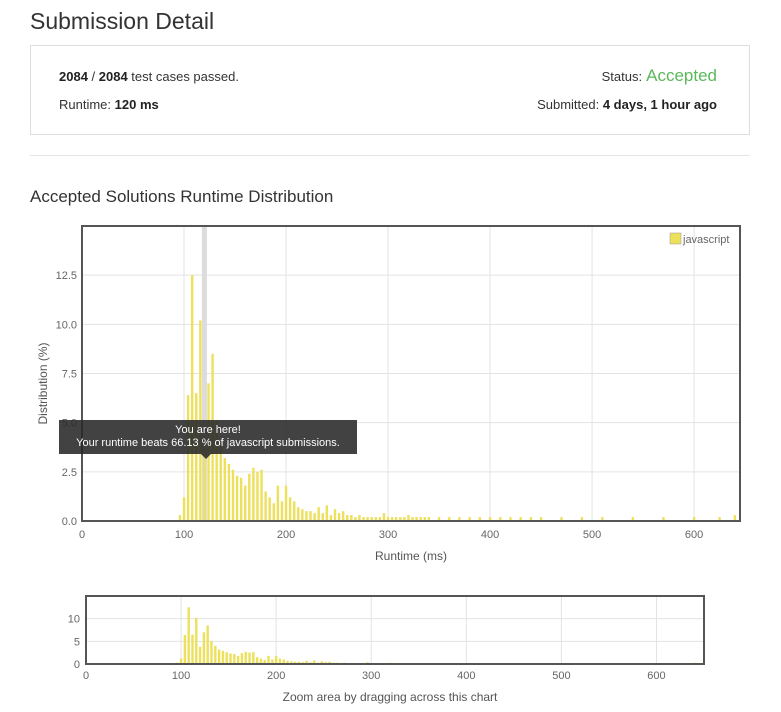  Describe the element at coordinates (204, 373) in the screenshot. I see `current-runtime-marker` at that location.